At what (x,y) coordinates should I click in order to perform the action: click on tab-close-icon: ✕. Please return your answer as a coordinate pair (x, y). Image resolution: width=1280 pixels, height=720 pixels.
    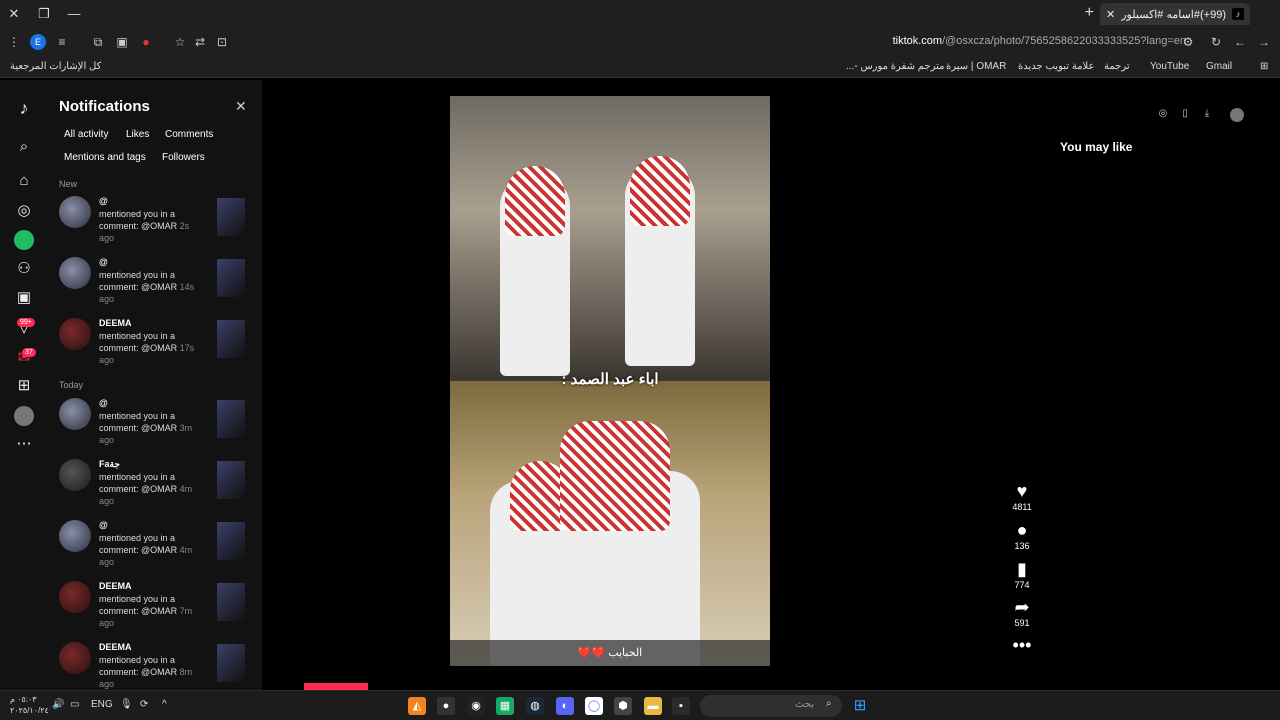
    Looking at the image, I should click on (1110, 14).